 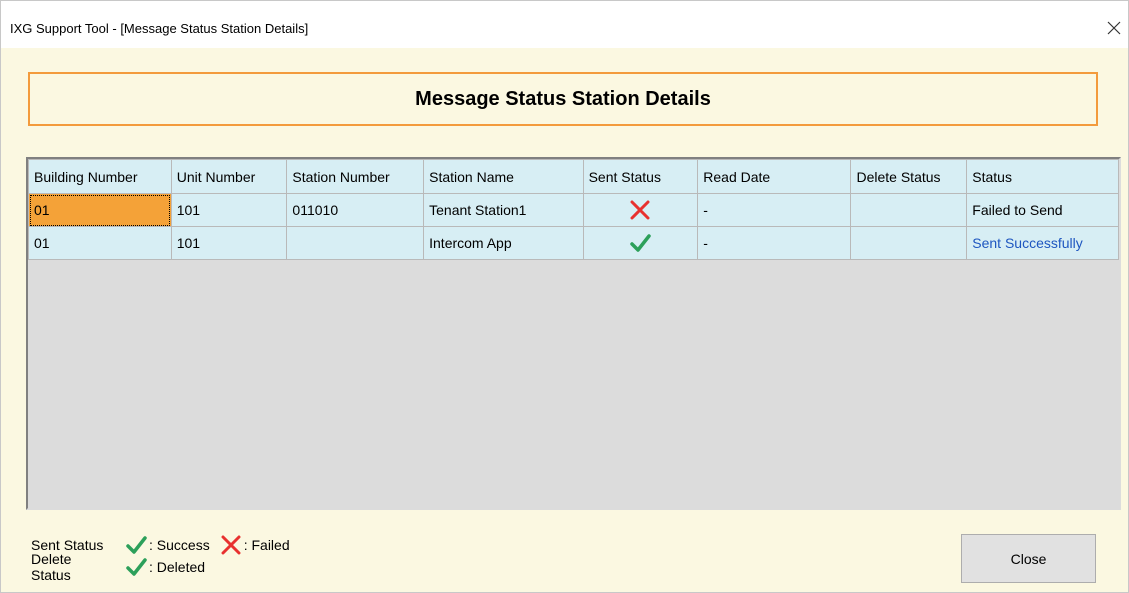 I want to click on page-title: Message Status Station Details, so click(x=563, y=98).